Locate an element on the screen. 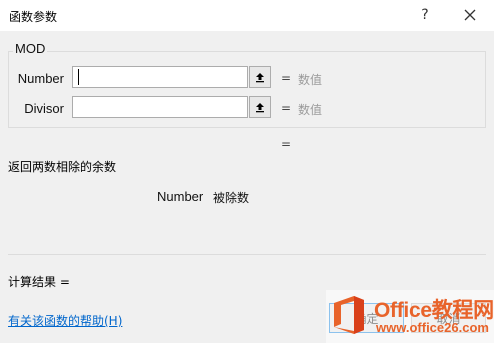 The height and width of the screenshot is (343, 494). function-name: MOD is located at coordinates (30, 48).